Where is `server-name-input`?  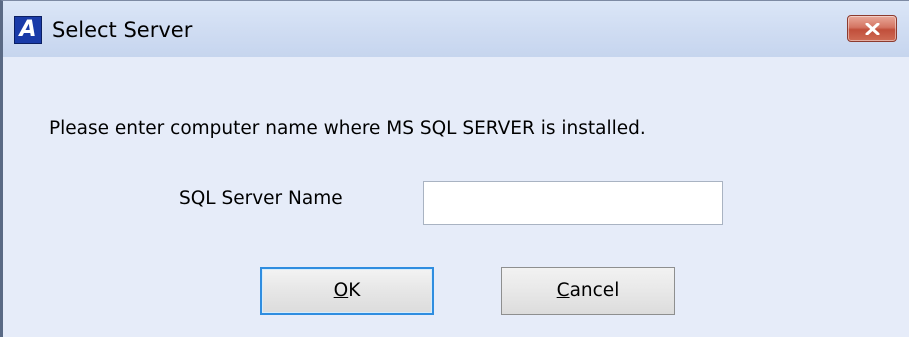 server-name-input is located at coordinates (573, 203).